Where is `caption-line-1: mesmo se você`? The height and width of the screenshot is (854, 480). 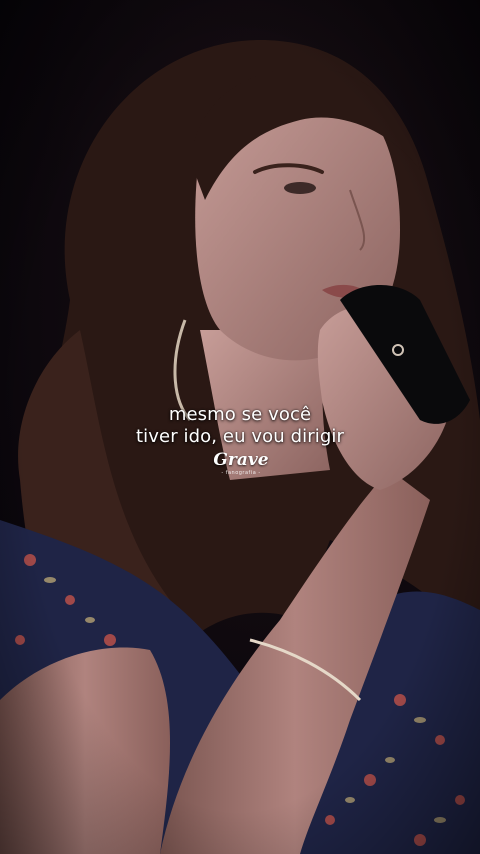 caption-line-1: mesmo se você is located at coordinates (240, 414).